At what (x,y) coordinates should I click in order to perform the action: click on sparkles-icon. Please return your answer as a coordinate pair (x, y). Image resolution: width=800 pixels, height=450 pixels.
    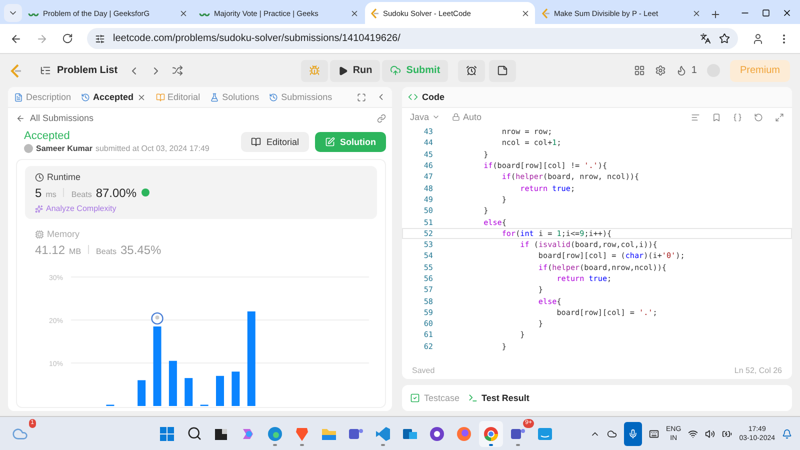
    Looking at the image, I should click on (39, 208).